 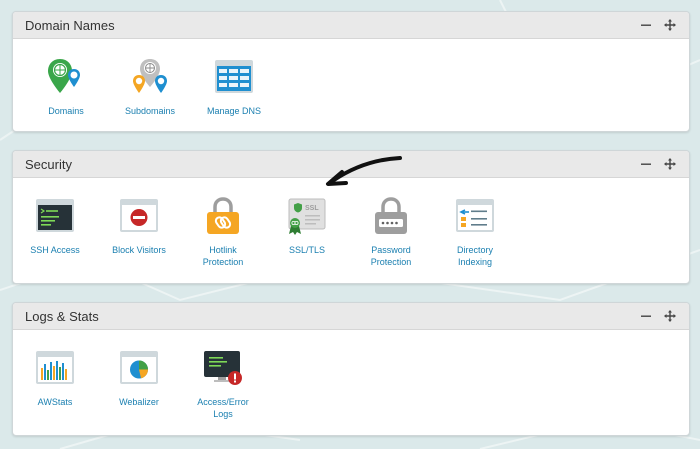 What do you see at coordinates (307, 216) in the screenshot?
I see `ssl-certificate-icon: SSL` at bounding box center [307, 216].